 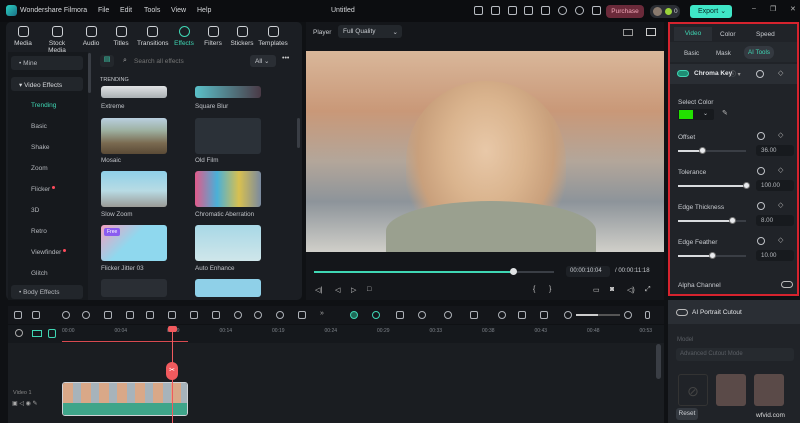 I want to click on avatar, so click(x=657, y=11).